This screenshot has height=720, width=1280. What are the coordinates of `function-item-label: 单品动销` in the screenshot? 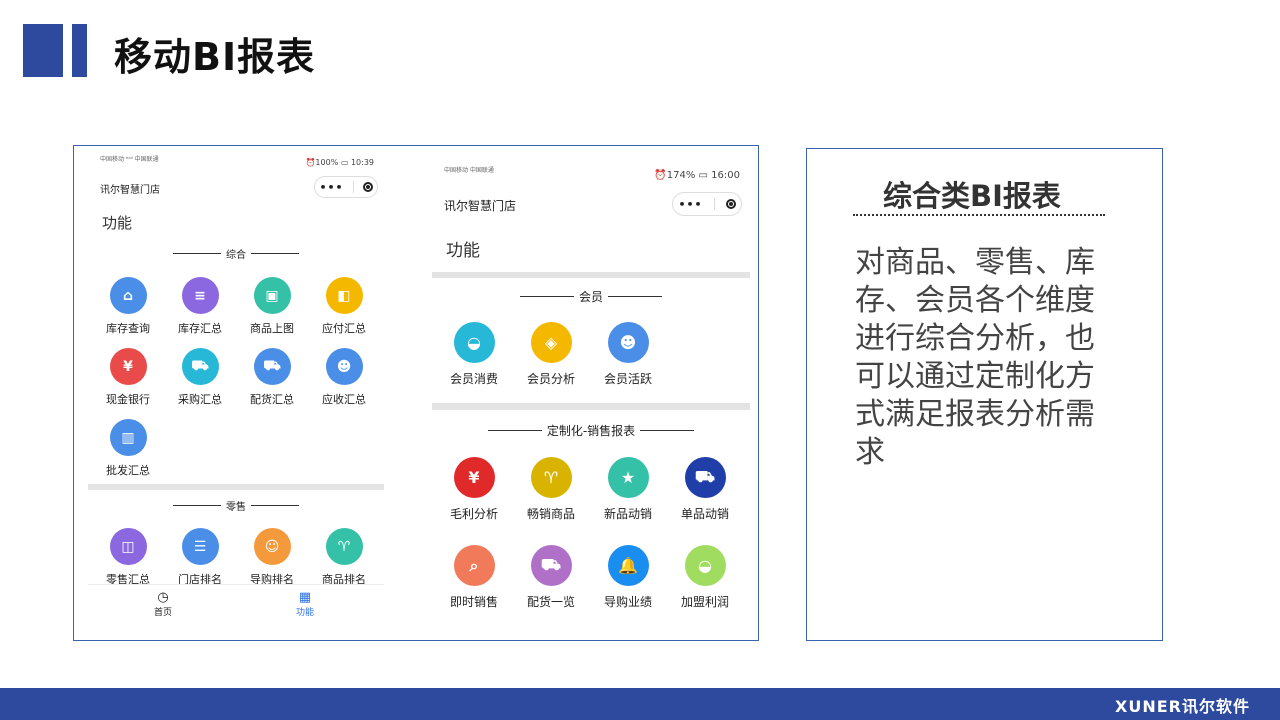 It's located at (704, 514).